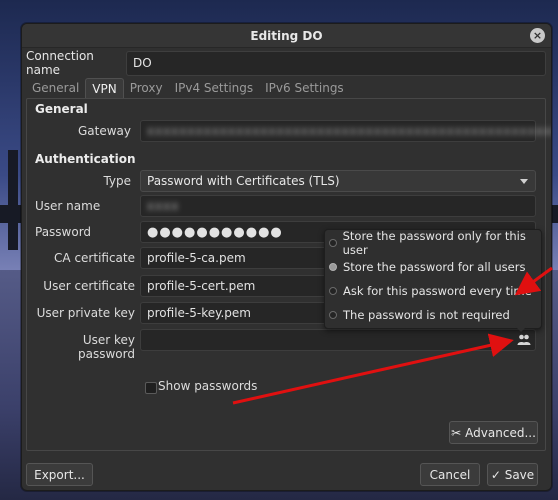  I want to click on save-button-label: Save, so click(519, 475).